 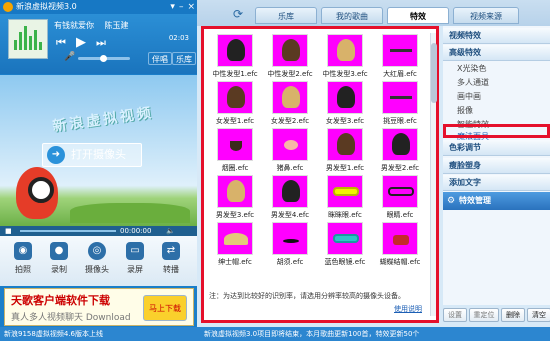 I want to click on effect-item: 女发型2.efc, so click(x=290, y=104).